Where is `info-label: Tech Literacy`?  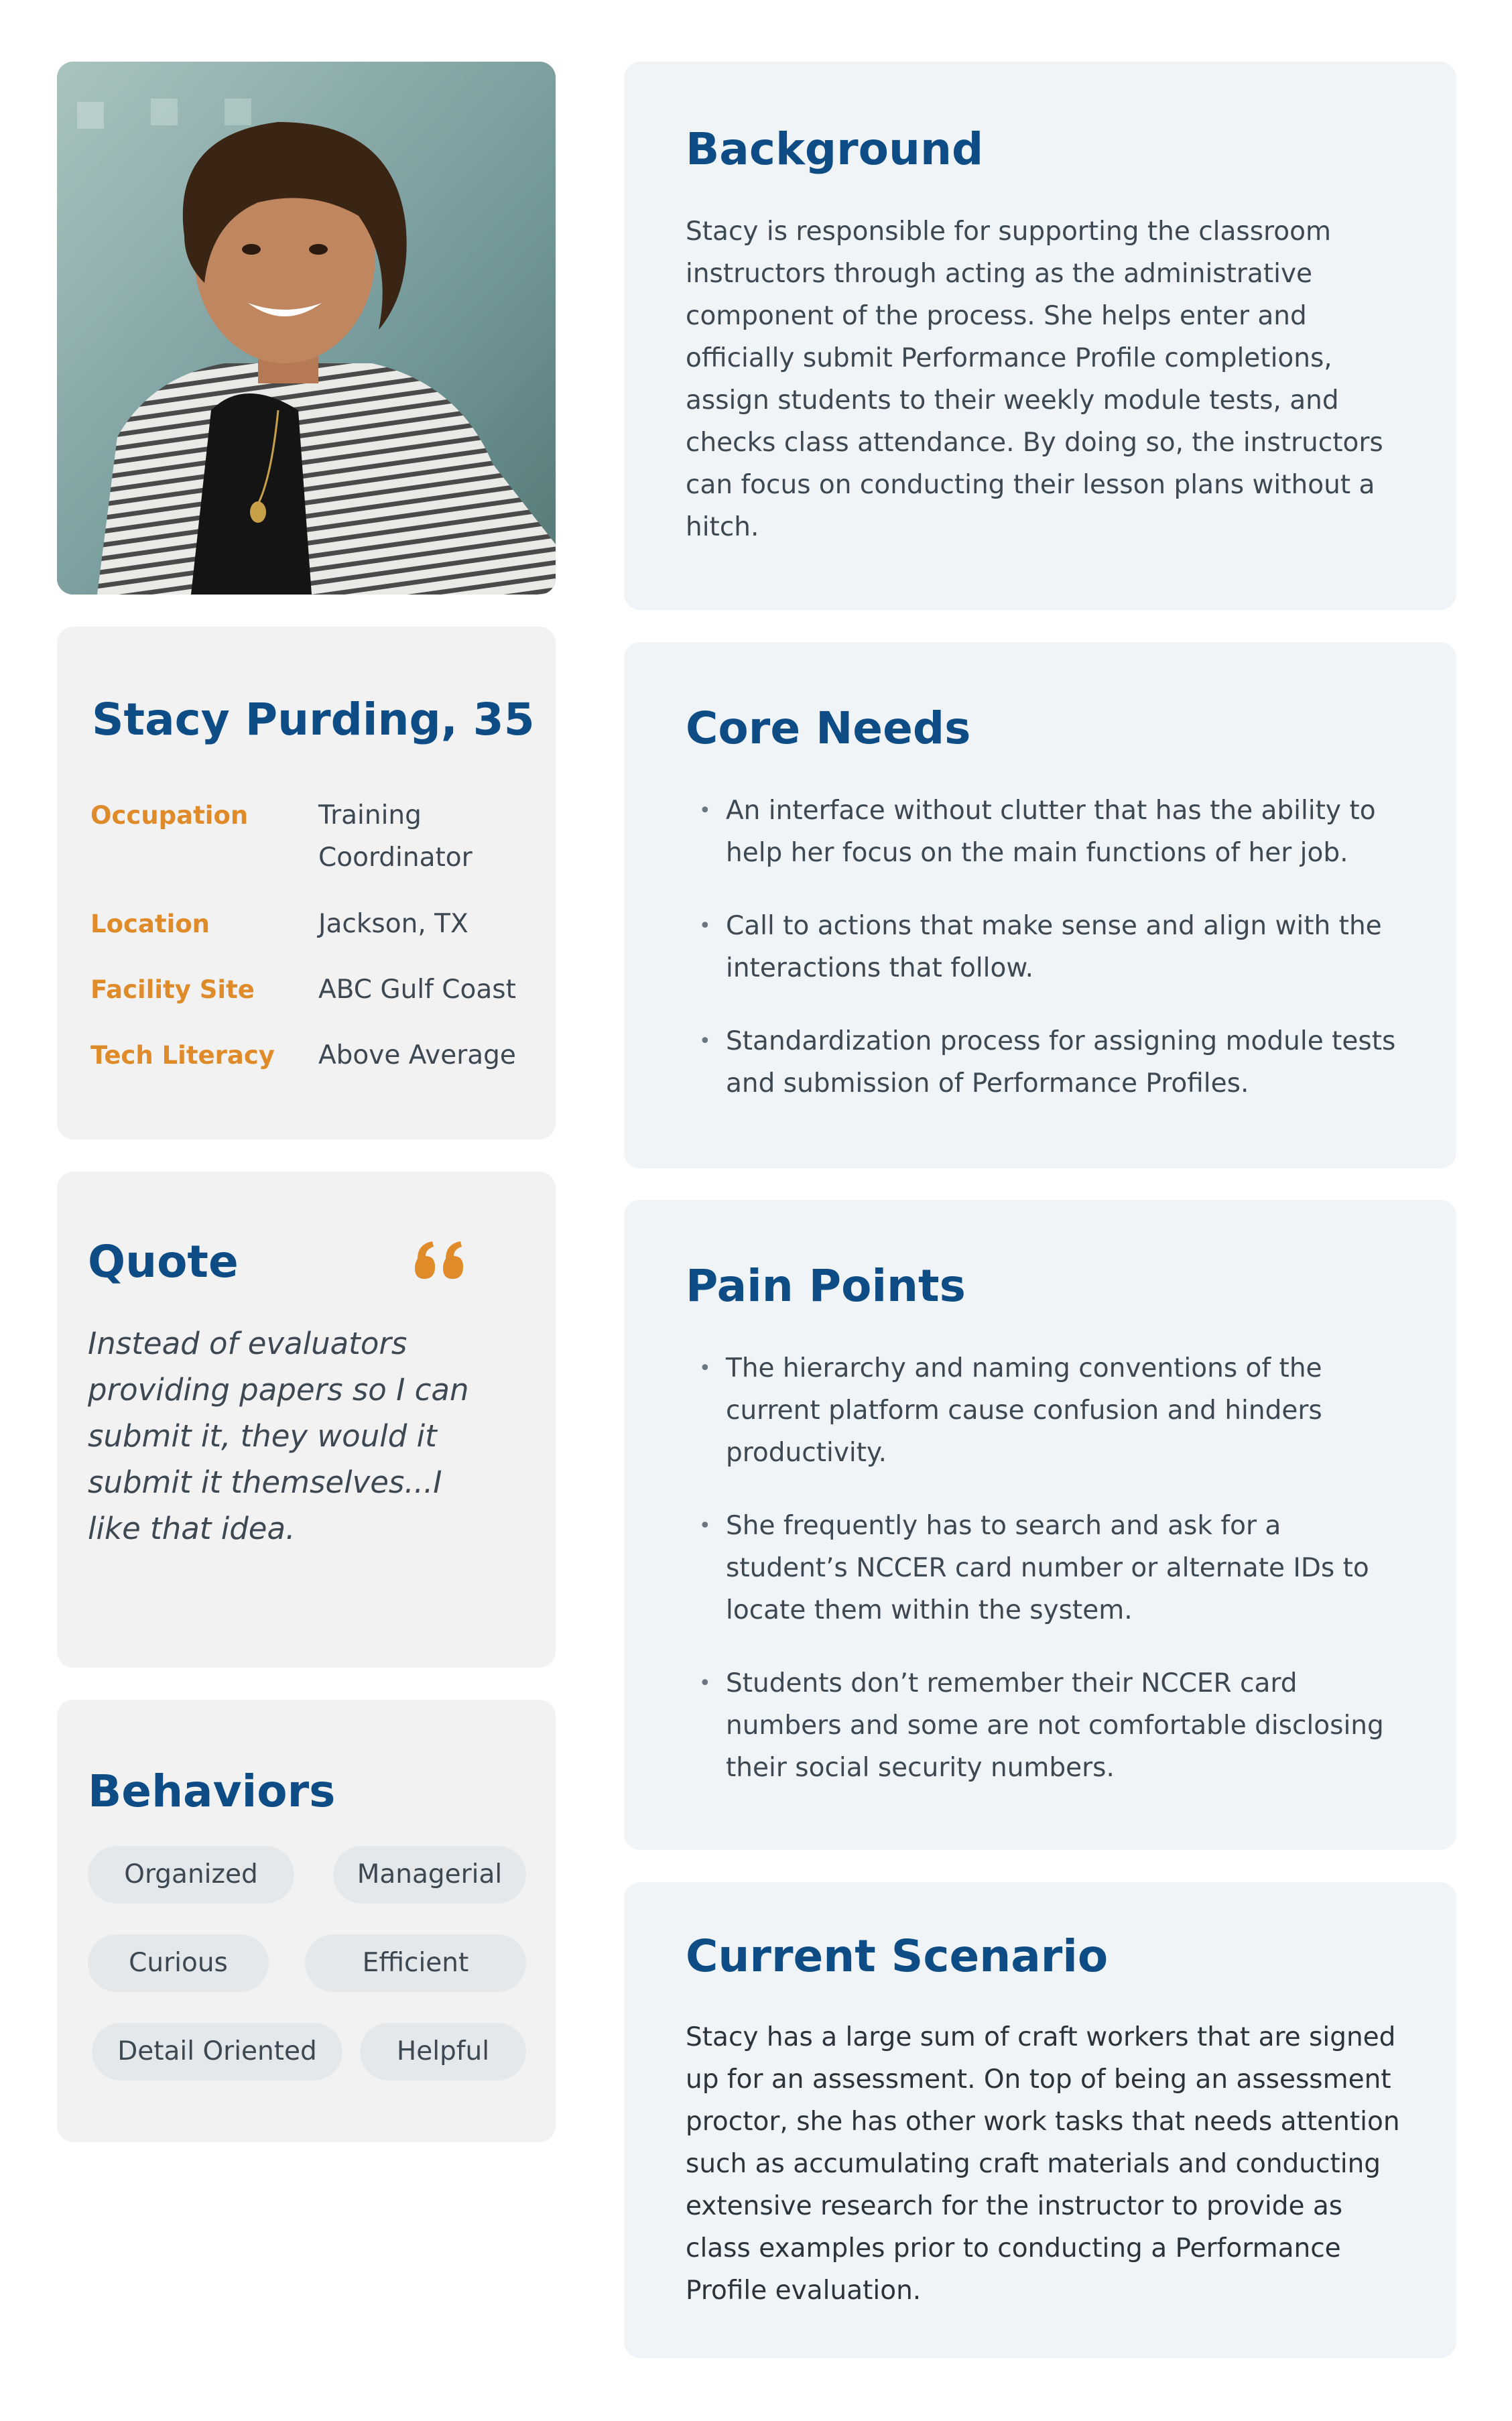 info-label: Tech Literacy is located at coordinates (182, 1055).